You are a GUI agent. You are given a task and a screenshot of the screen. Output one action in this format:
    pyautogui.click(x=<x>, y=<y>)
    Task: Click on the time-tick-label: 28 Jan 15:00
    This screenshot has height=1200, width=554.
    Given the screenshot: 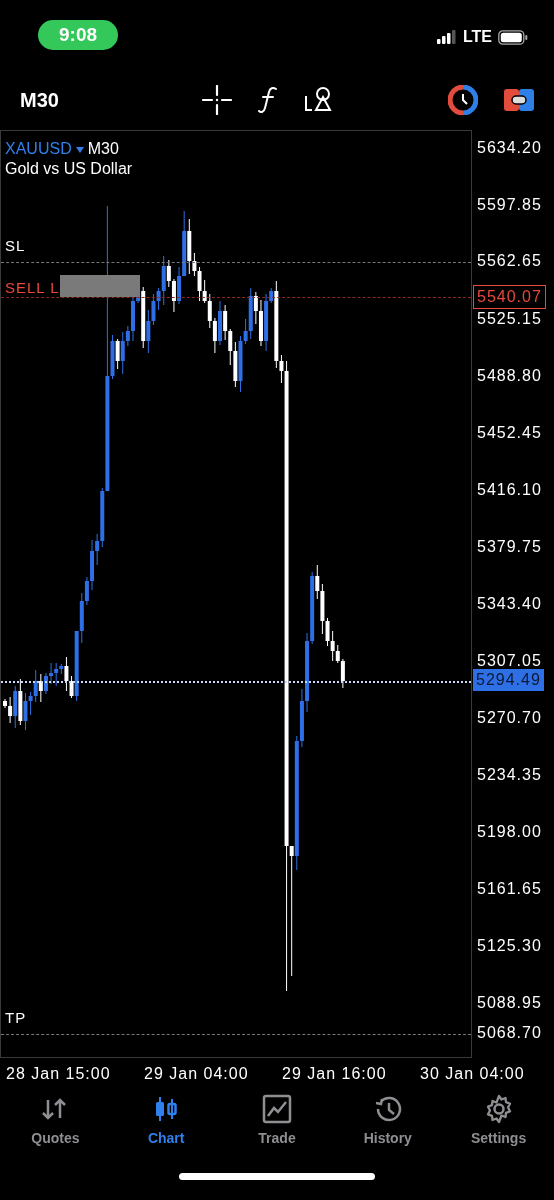 What is the action you would take?
    pyautogui.click(x=59, y=1074)
    